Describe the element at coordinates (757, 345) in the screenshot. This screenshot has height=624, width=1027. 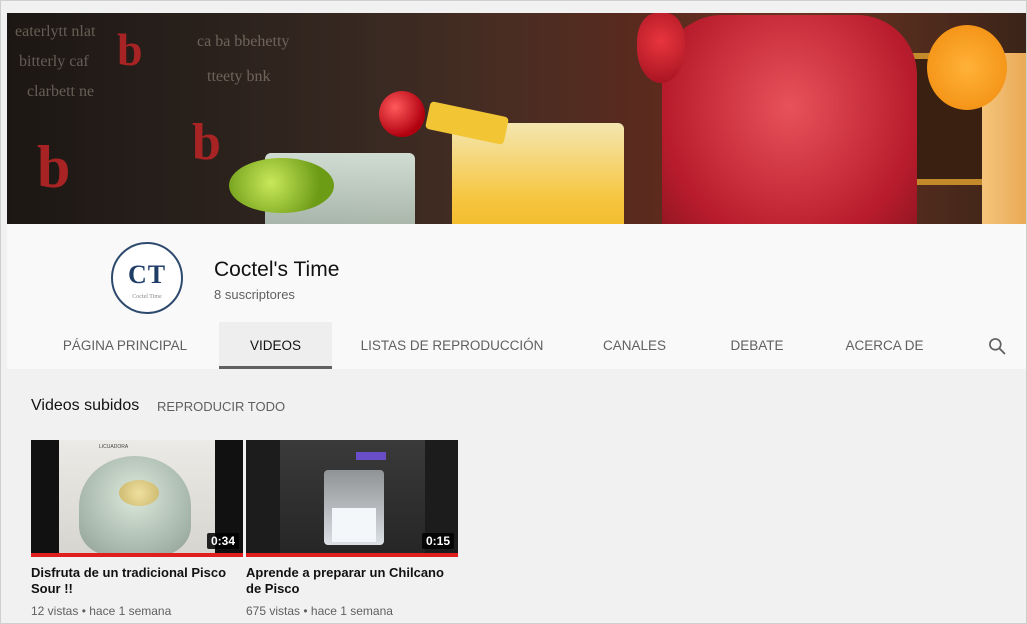
I see `tab-discussion: DEBATE` at that location.